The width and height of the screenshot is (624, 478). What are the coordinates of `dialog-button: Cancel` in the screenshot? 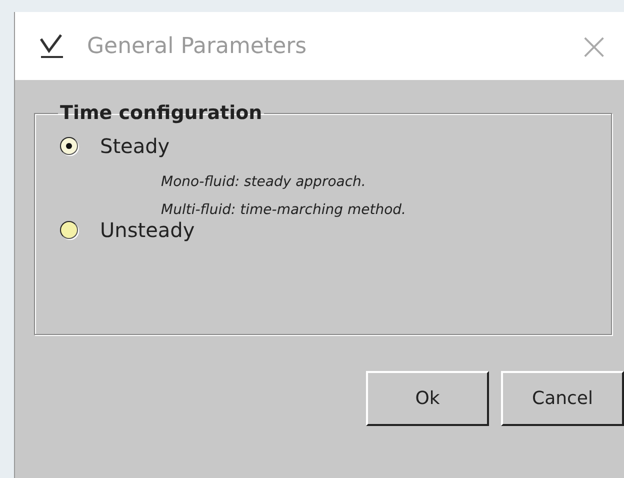 It's located at (562, 398).